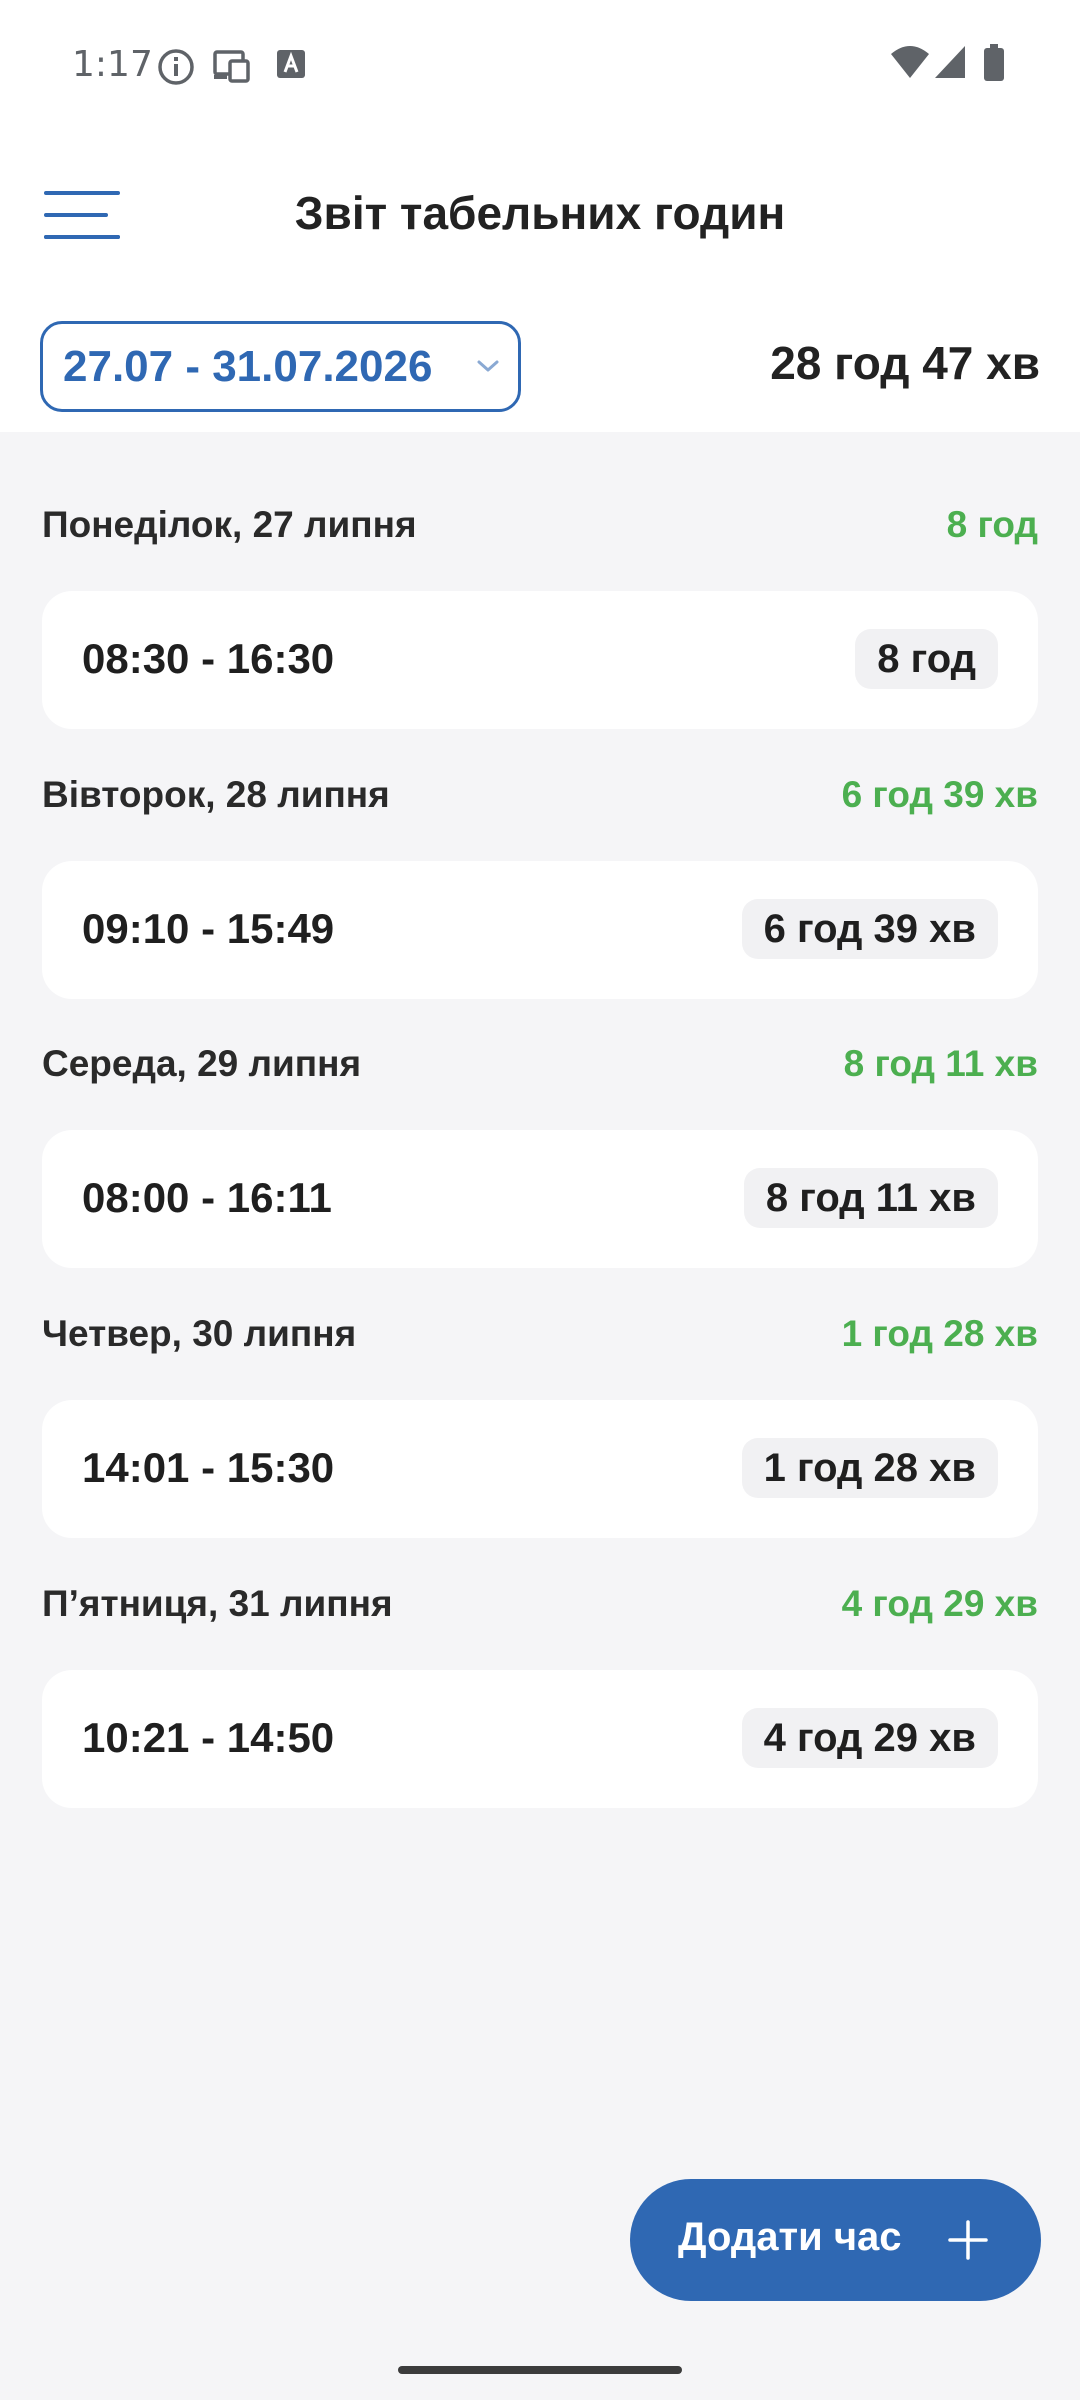  What do you see at coordinates (208, 1467) in the screenshot?
I see `entry-time-range: 14:01 - 15:30` at bounding box center [208, 1467].